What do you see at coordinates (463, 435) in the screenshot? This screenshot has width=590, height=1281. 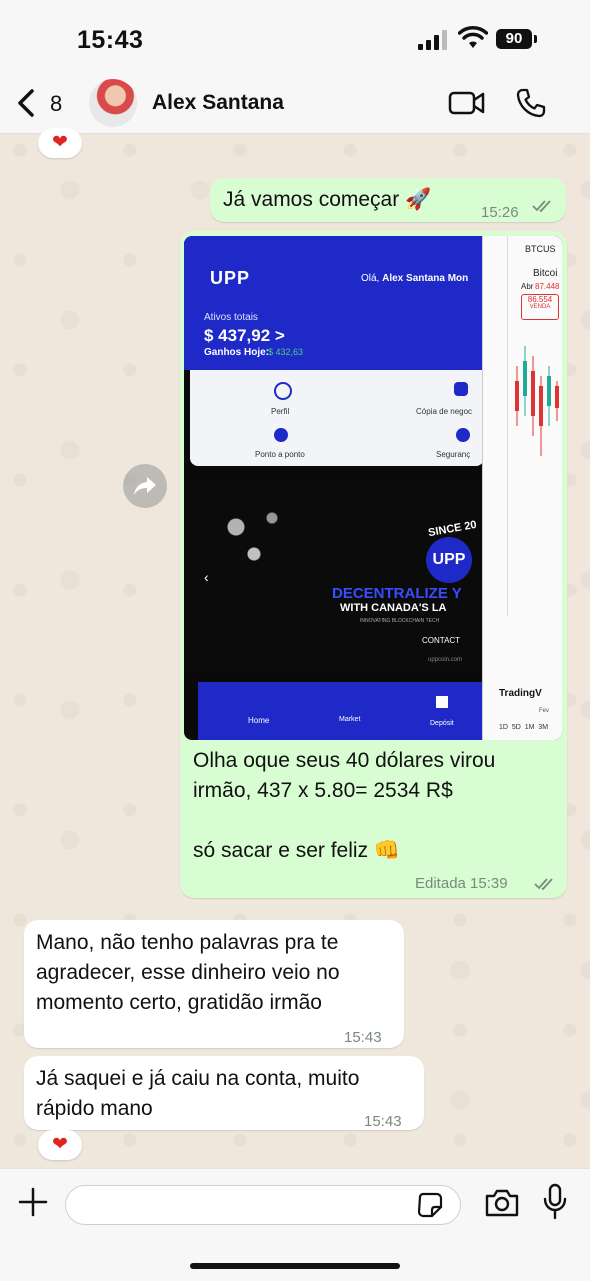 I see `security-icon` at bounding box center [463, 435].